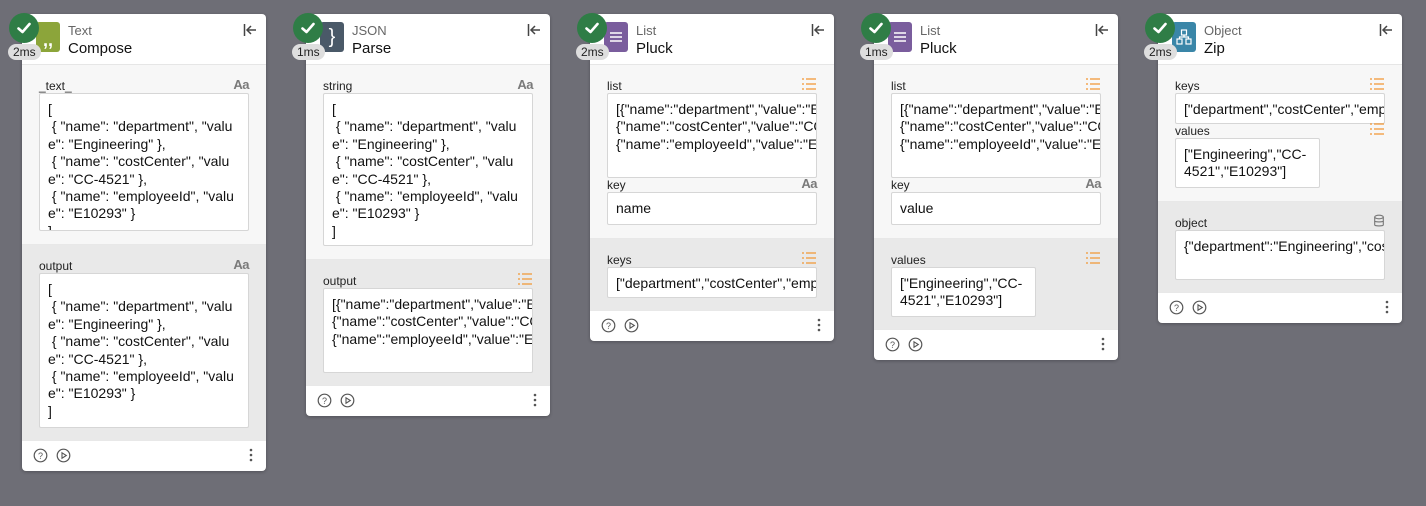 The height and width of the screenshot is (506, 1426). I want to click on field-label: object, so click(1191, 223).